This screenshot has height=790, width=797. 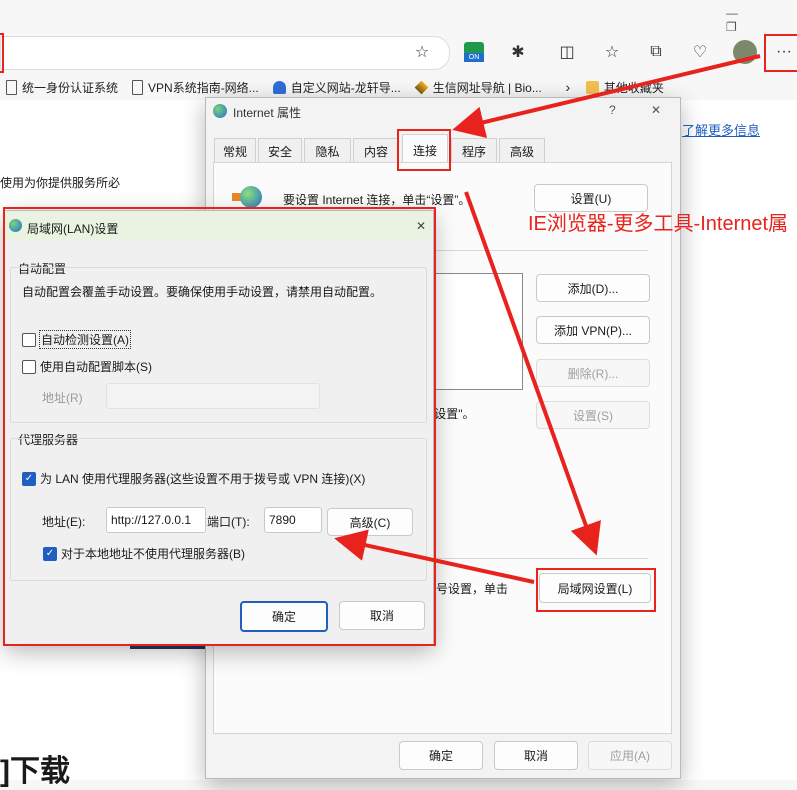 What do you see at coordinates (532, 373) in the screenshot?
I see `arrow-tab-to-lan` at bounding box center [532, 373].